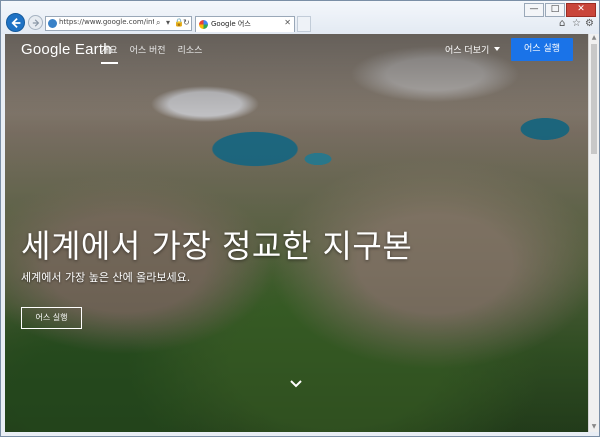 This screenshot has width=600, height=437. I want to click on main-nav: 개요 어스 버전 리소스, so click(157, 53).